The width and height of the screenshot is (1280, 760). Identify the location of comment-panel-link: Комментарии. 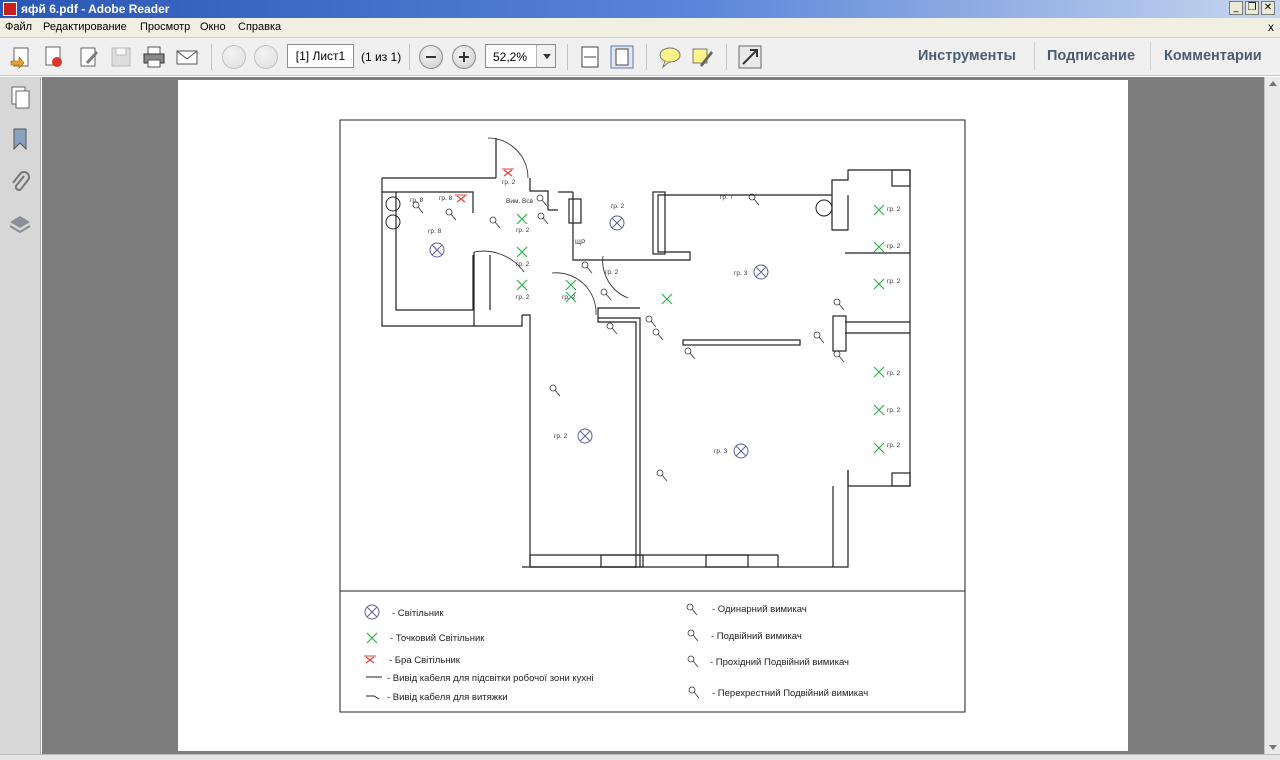
(1213, 56).